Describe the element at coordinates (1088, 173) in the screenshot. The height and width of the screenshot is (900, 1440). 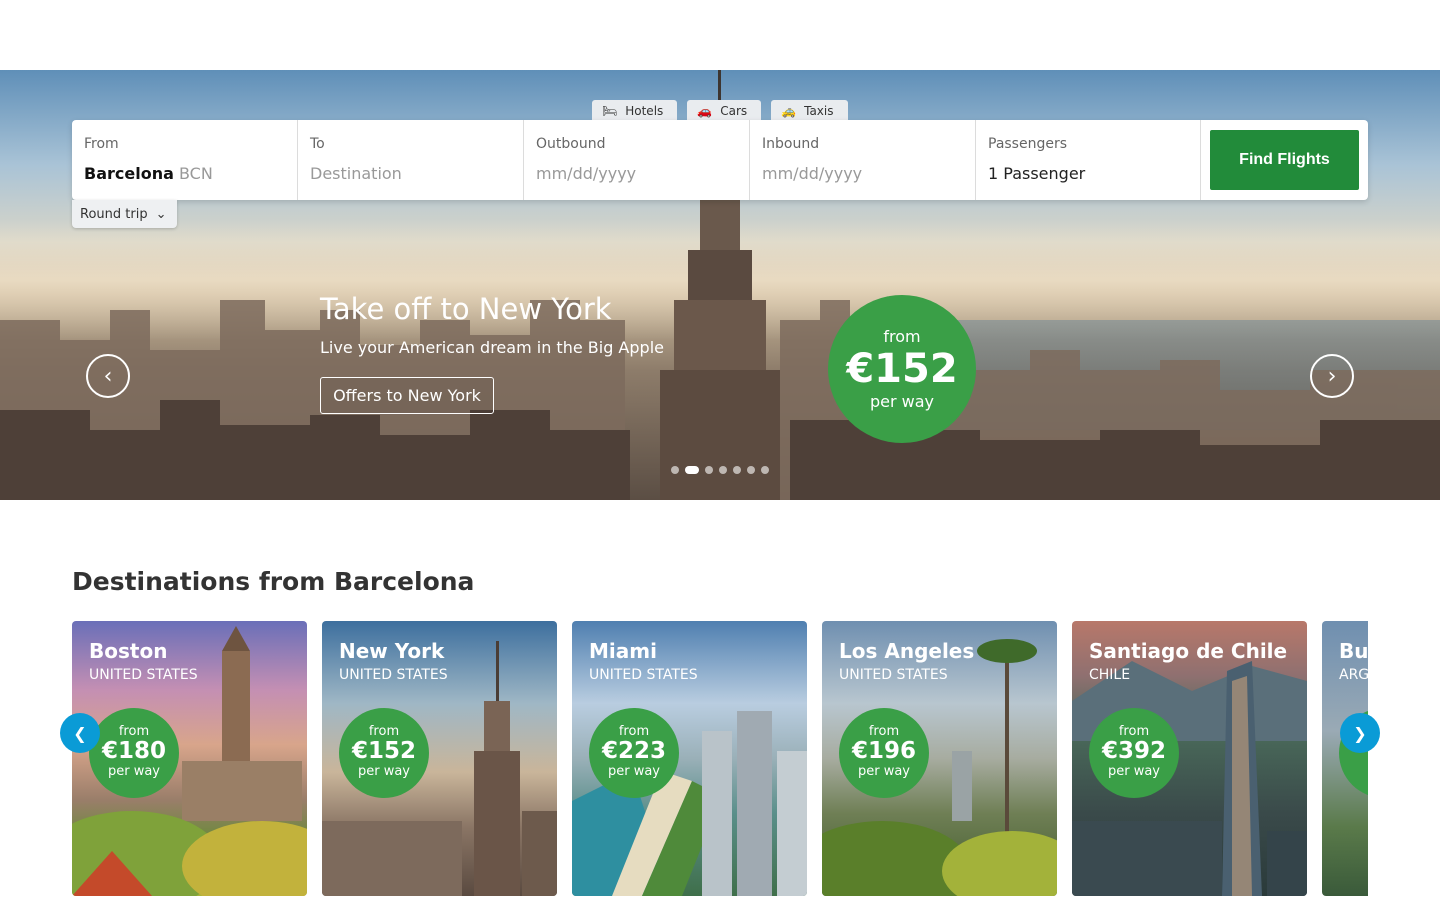
I see `passengers-value: 1 Passenger` at that location.